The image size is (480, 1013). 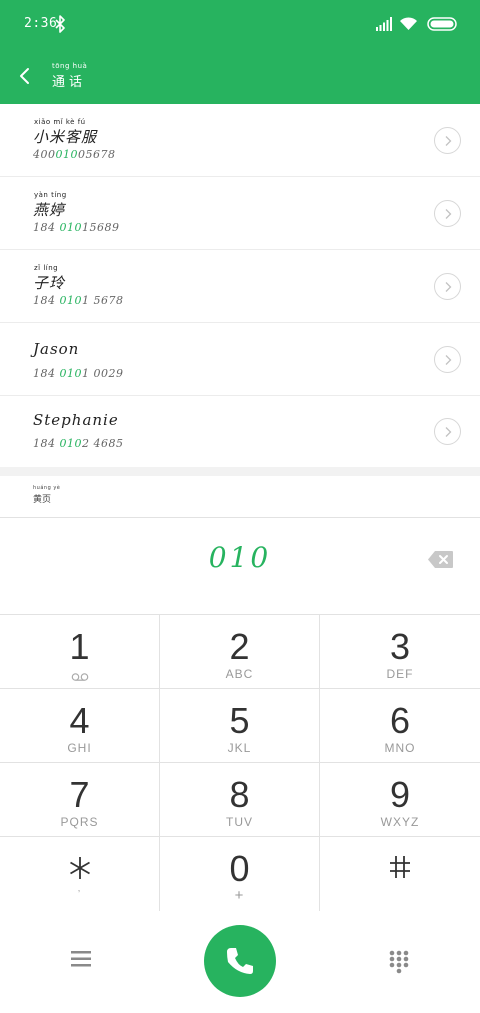 I want to click on key-1: 1, so click(x=80, y=652).